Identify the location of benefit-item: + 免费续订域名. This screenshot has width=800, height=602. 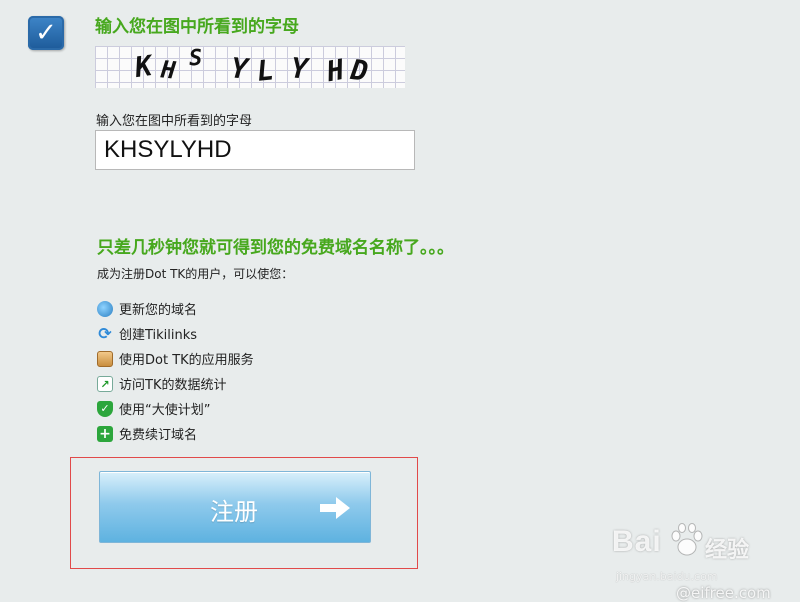
(175, 433).